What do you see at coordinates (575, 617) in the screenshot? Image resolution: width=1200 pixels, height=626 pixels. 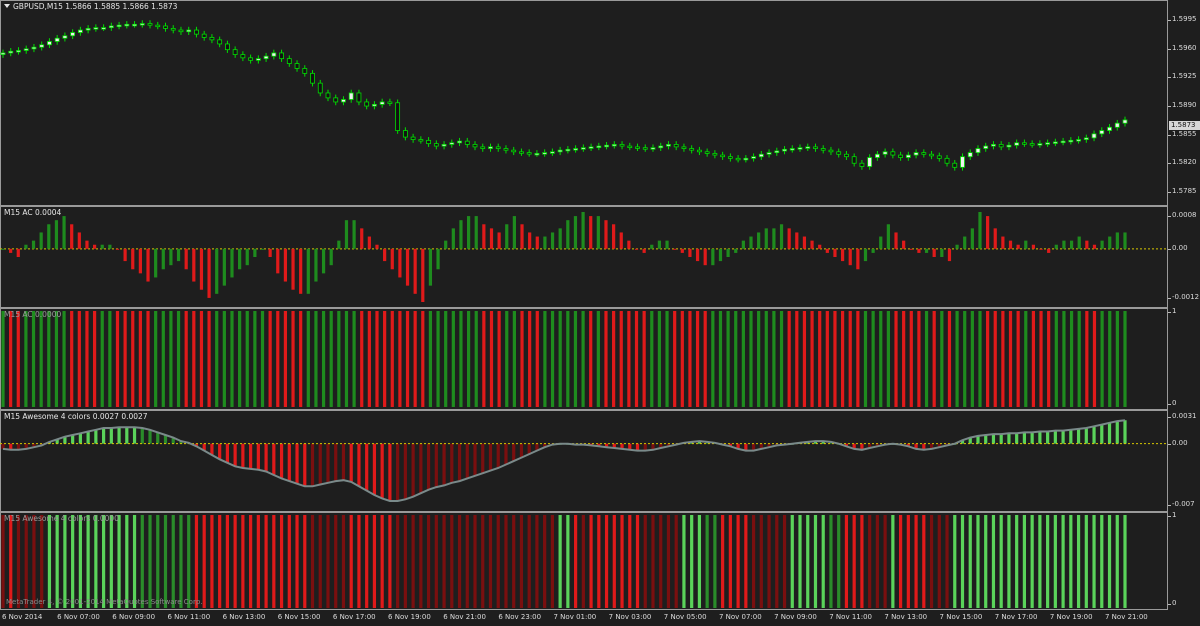 I see `time-axis-label: 7 Nov 01:00` at bounding box center [575, 617].